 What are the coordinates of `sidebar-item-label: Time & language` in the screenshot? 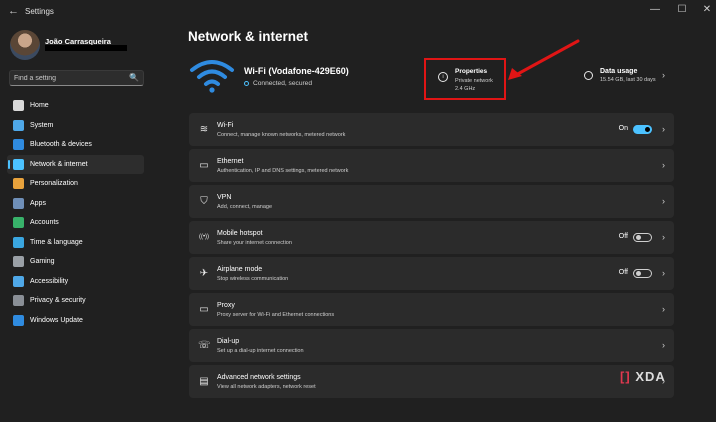 It's located at (56, 242).